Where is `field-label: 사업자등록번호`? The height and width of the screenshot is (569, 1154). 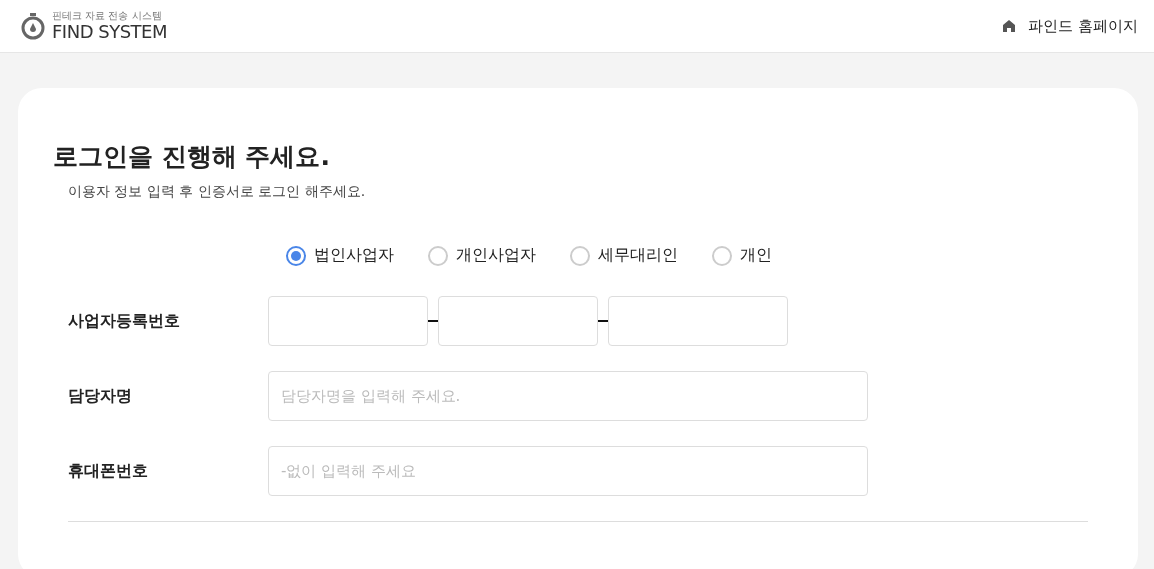 field-label: 사업자등록번호 is located at coordinates (124, 321).